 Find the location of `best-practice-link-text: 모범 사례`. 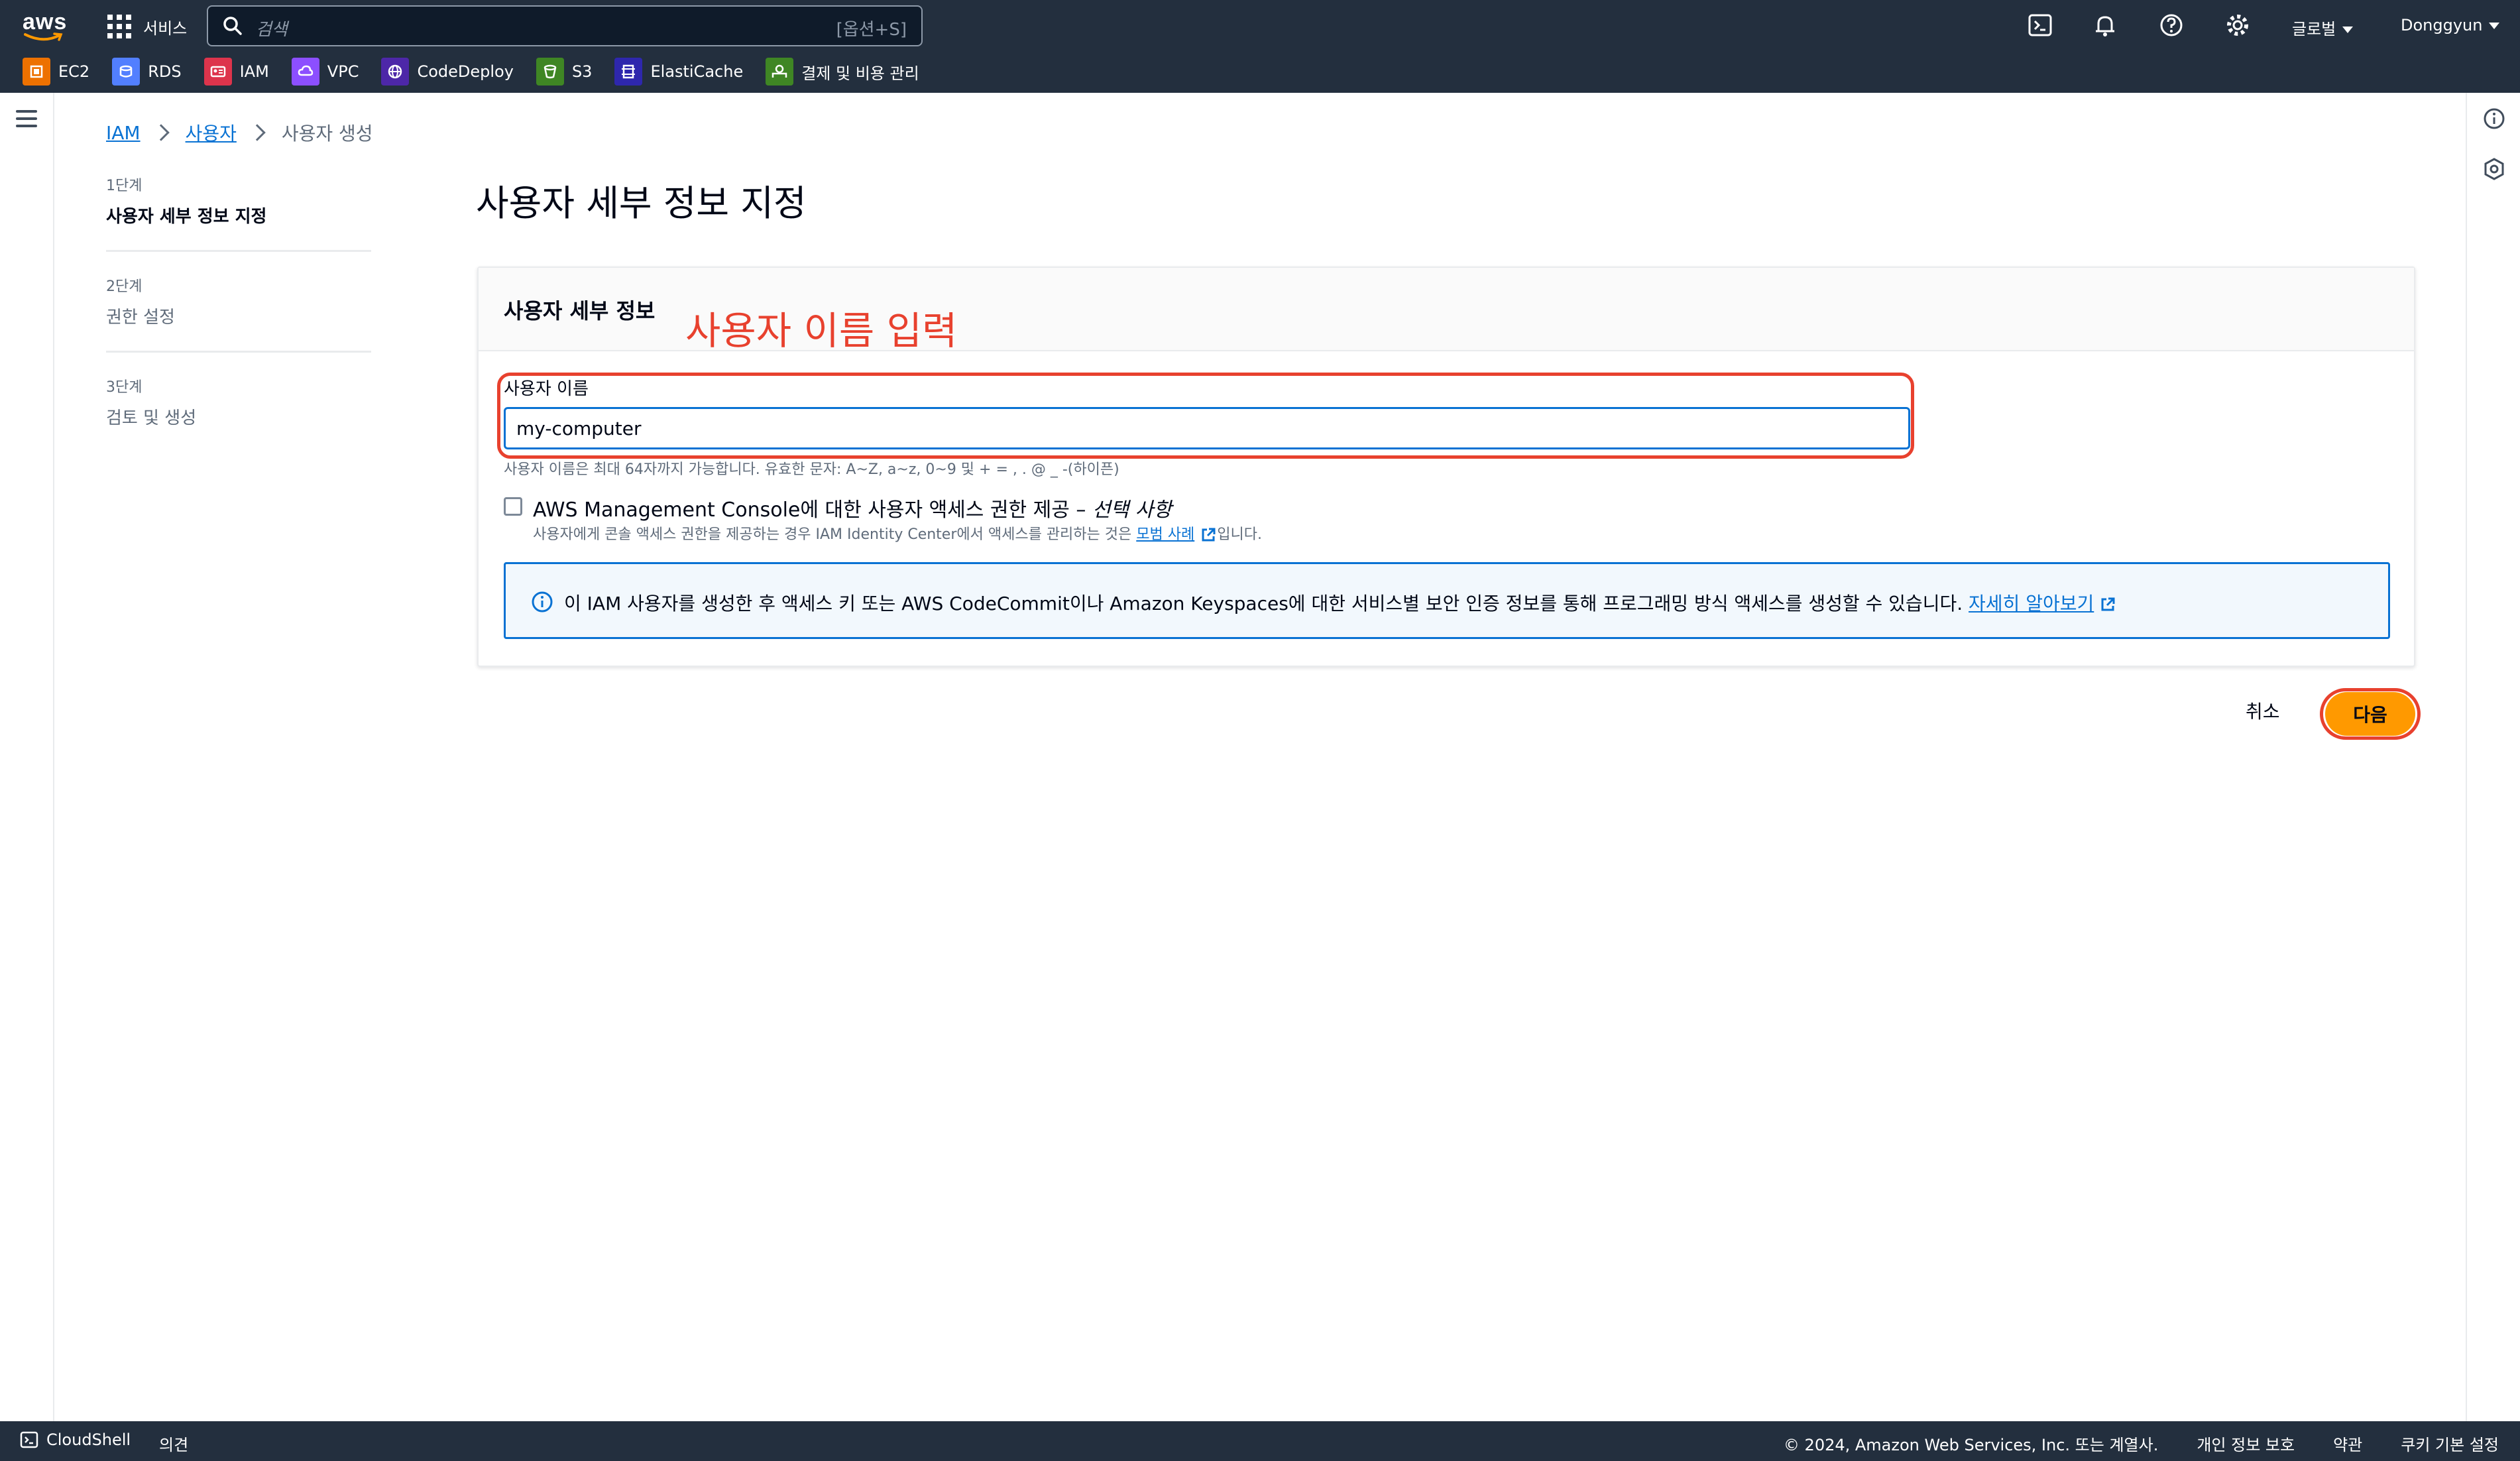

best-practice-link-text: 모범 사례 is located at coordinates (1165, 534).